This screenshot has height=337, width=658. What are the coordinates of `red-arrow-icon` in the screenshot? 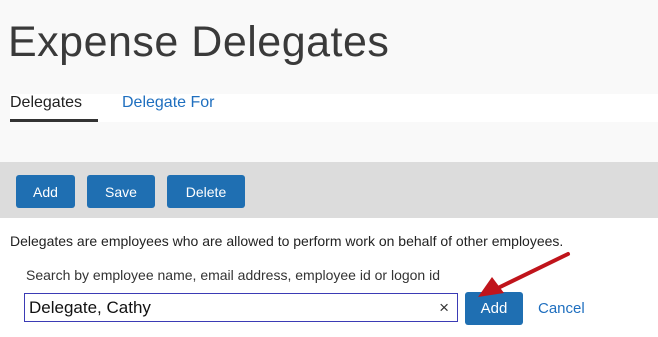 It's located at (524, 274).